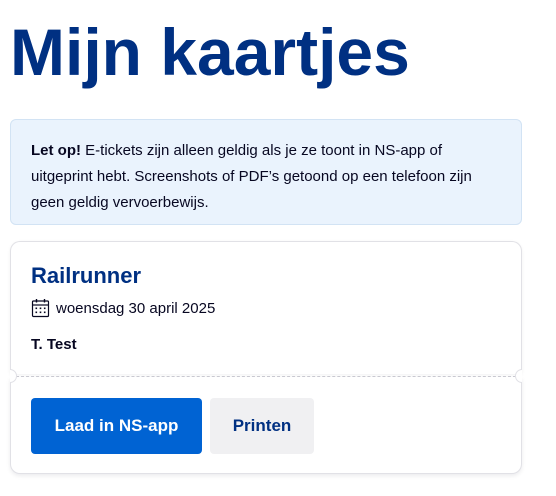 The image size is (556, 496). Describe the element at coordinates (136, 308) in the screenshot. I see `ticket-date: woensdag 30 april 2025` at that location.